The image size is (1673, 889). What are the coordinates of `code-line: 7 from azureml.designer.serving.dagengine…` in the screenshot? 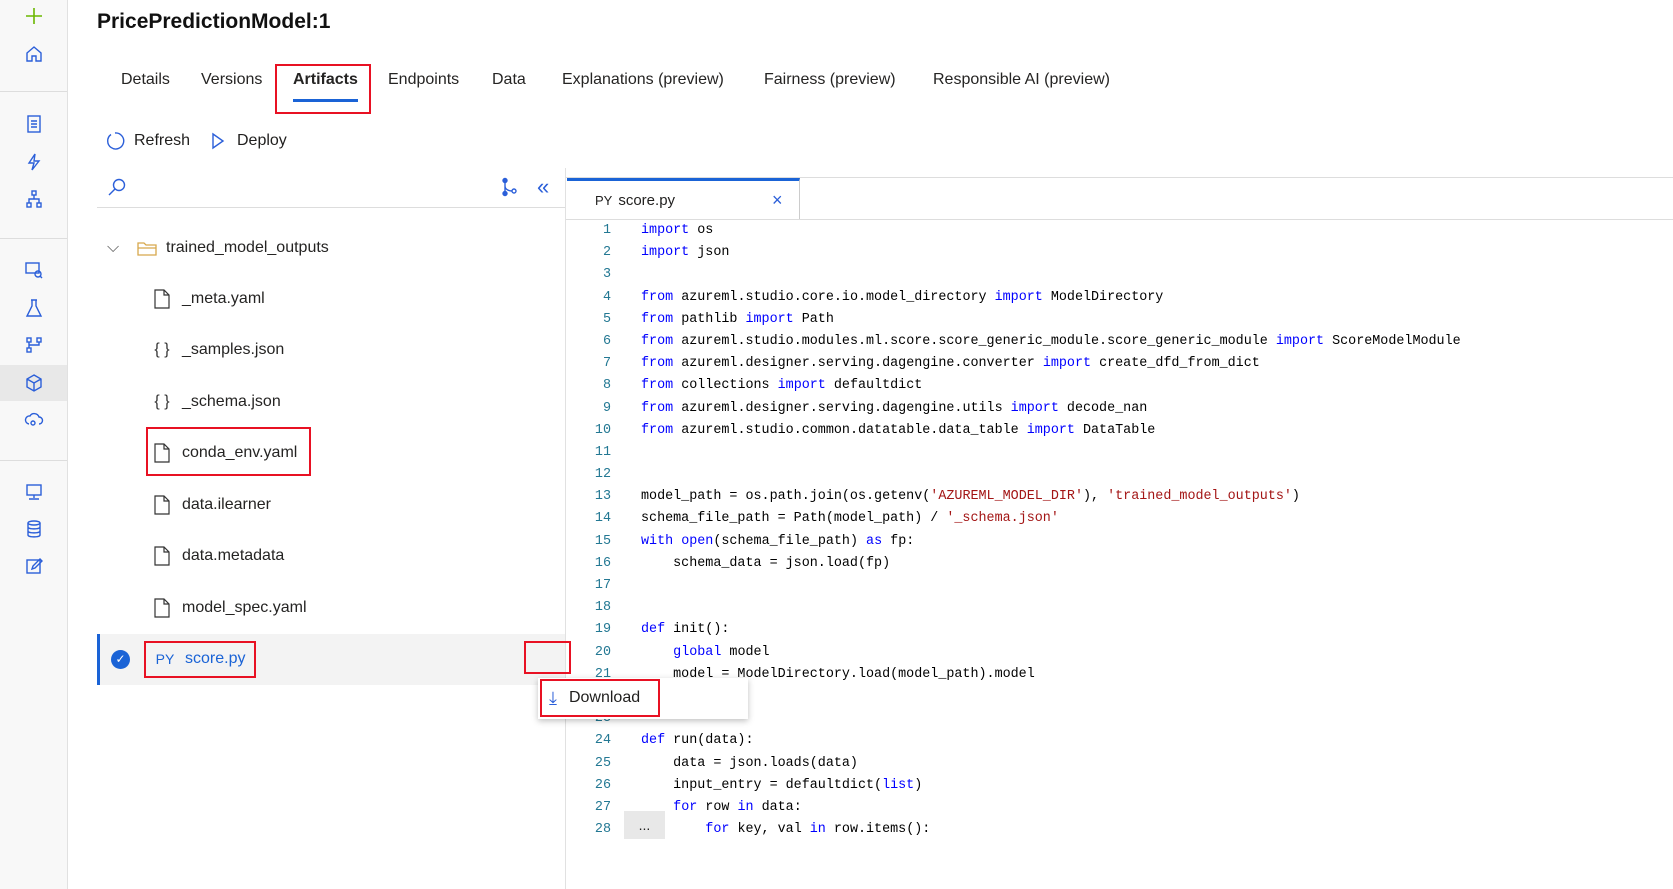 It's located at (913, 364).